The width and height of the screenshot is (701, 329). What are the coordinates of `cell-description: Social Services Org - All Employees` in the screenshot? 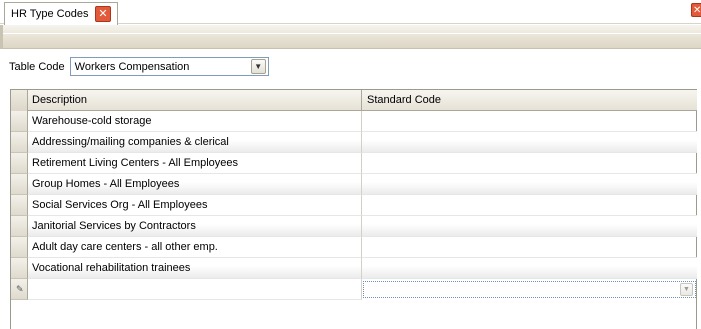 It's located at (195, 205).